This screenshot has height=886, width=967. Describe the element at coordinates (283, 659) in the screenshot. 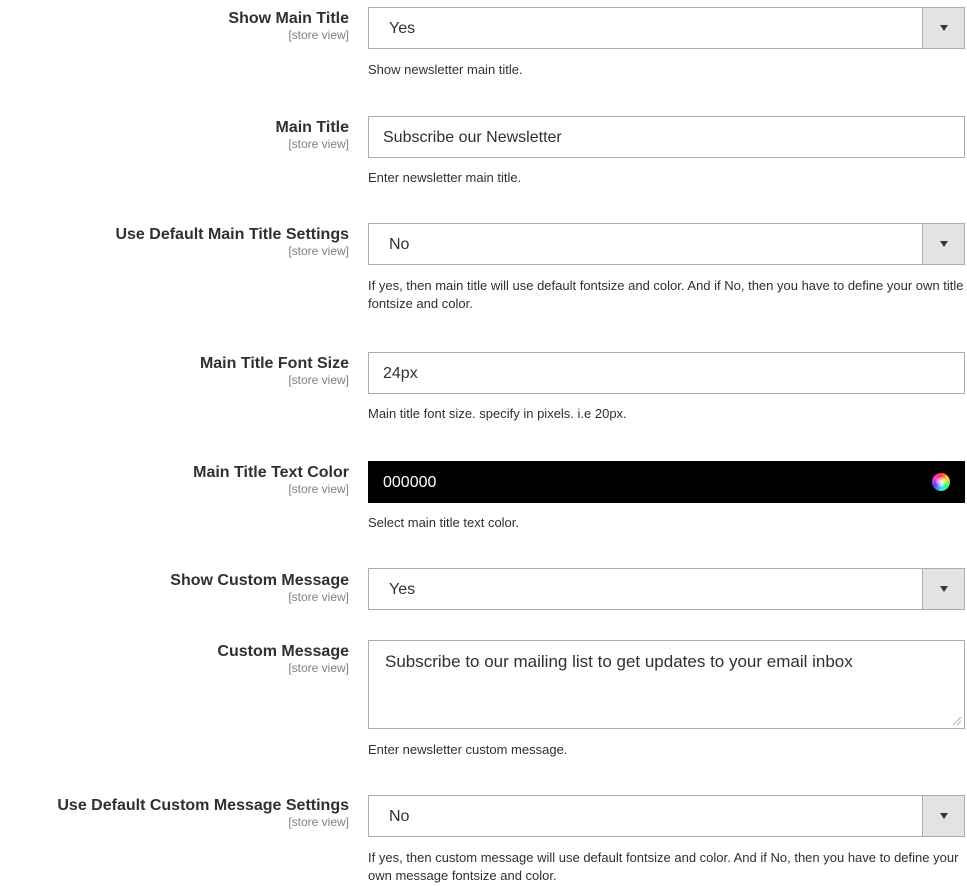

I see `field-label-custom-message: Custom Message [store view]` at that location.